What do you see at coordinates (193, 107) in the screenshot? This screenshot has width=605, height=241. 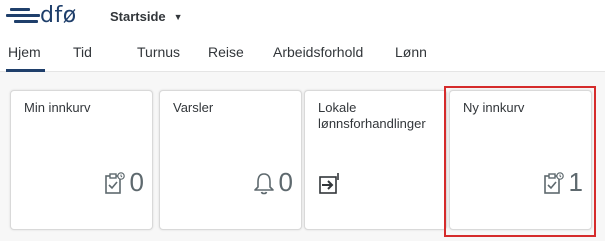 I see `tile-title: Varsler` at bounding box center [193, 107].